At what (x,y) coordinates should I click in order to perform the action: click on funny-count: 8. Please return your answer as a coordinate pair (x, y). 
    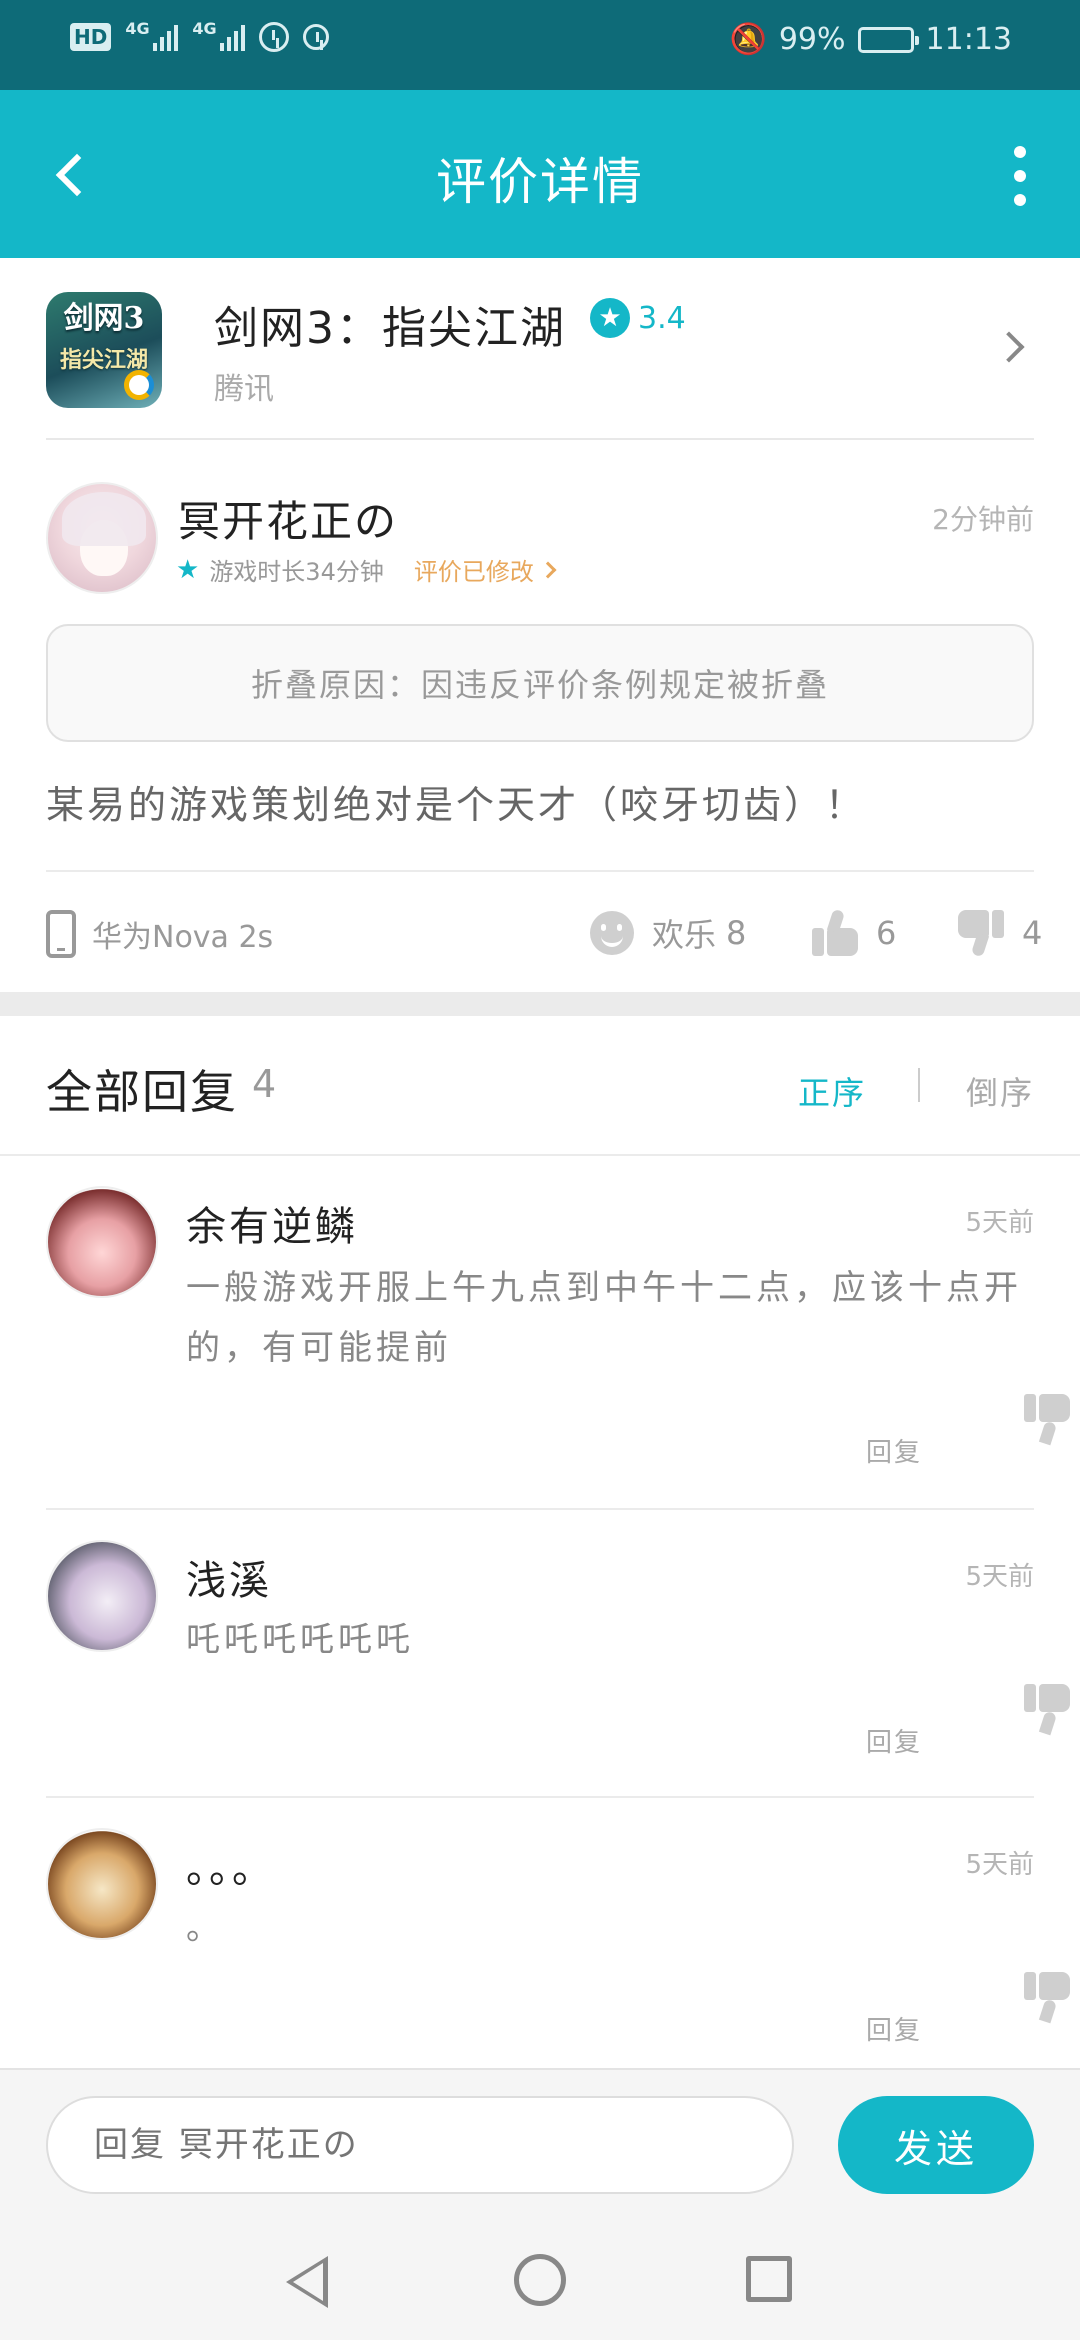
    Looking at the image, I should click on (736, 933).